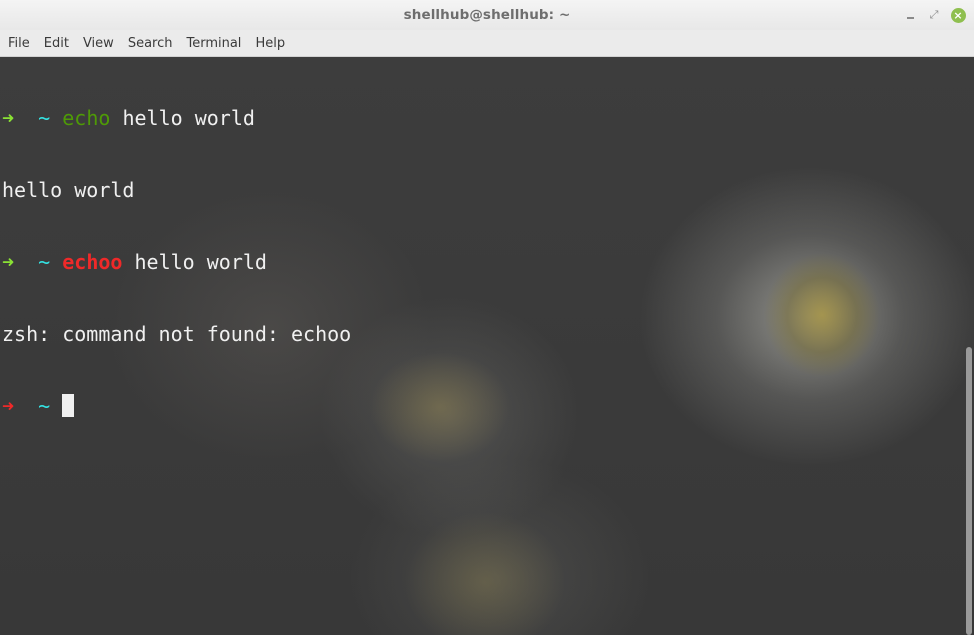  What do you see at coordinates (968, 346) in the screenshot?
I see `scrollbar` at bounding box center [968, 346].